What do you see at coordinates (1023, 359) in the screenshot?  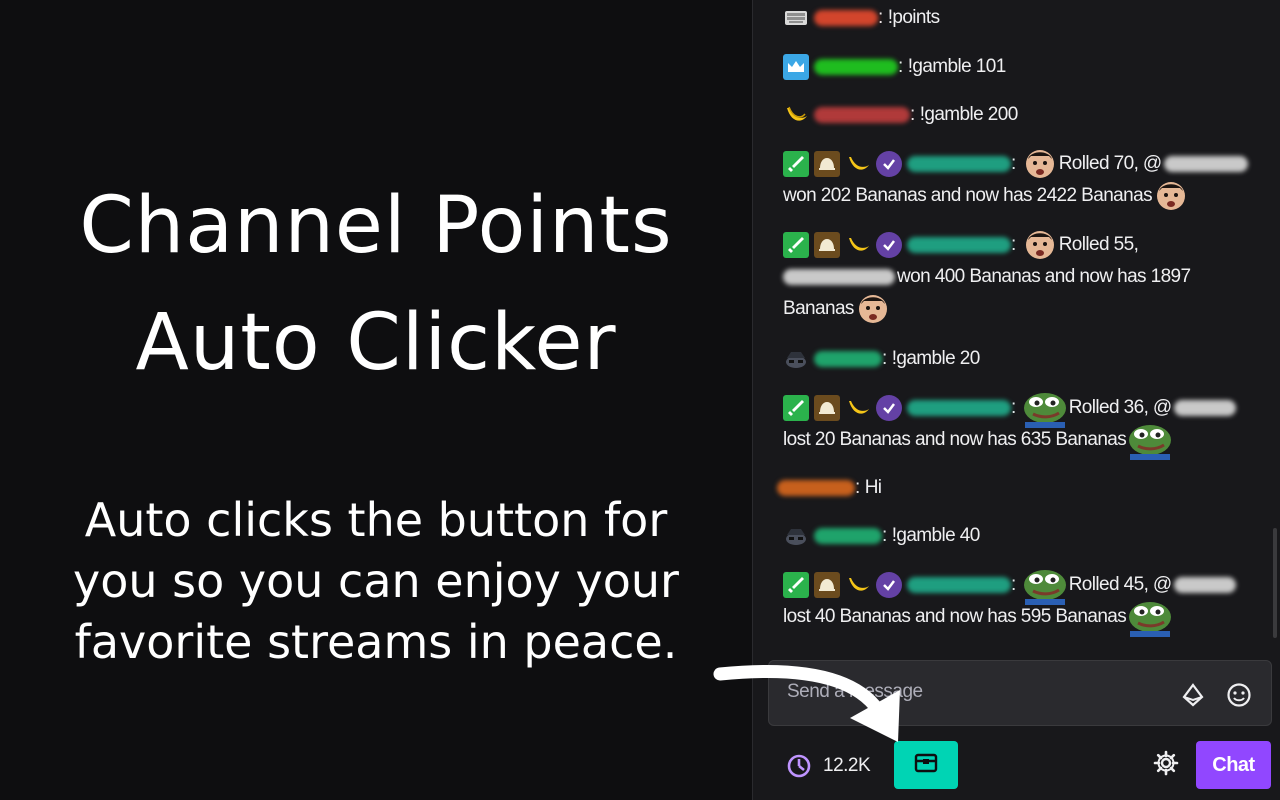 I see `chat-message: : !gamble 20` at bounding box center [1023, 359].